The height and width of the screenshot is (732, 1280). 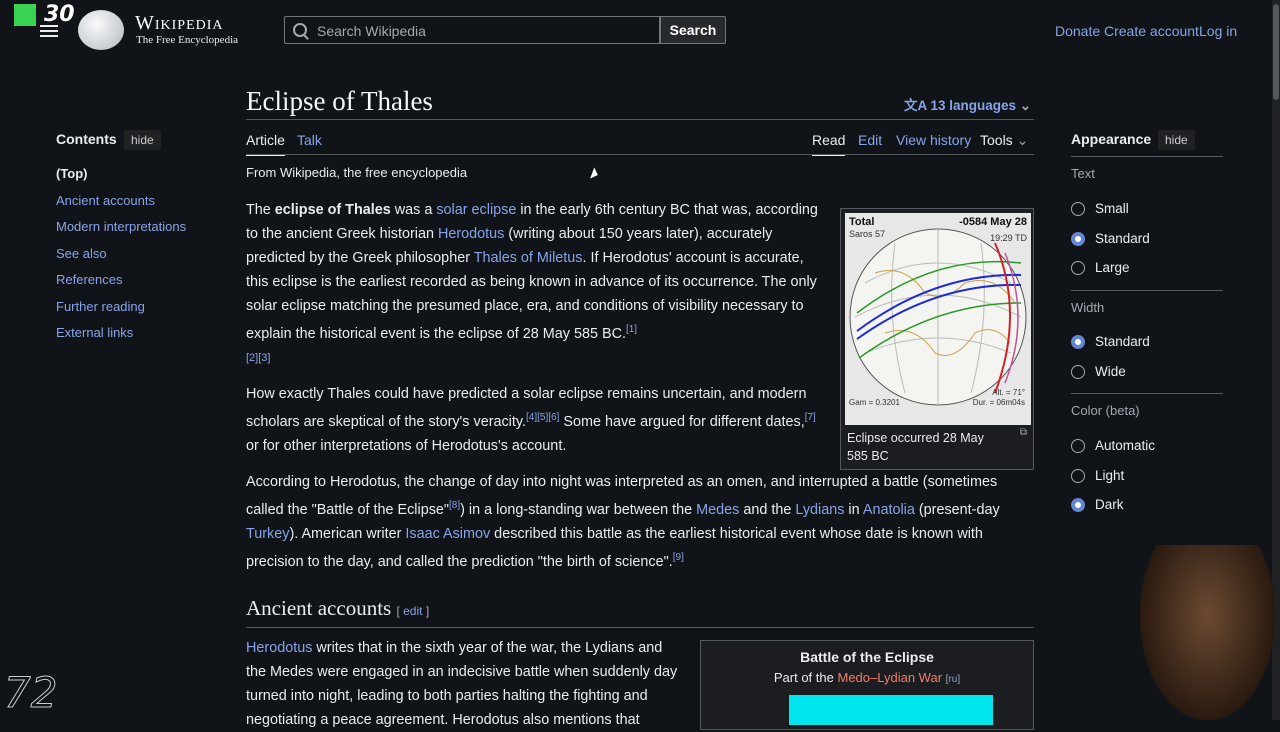 What do you see at coordinates (1110, 371) in the screenshot?
I see `option-label: Wide` at bounding box center [1110, 371].